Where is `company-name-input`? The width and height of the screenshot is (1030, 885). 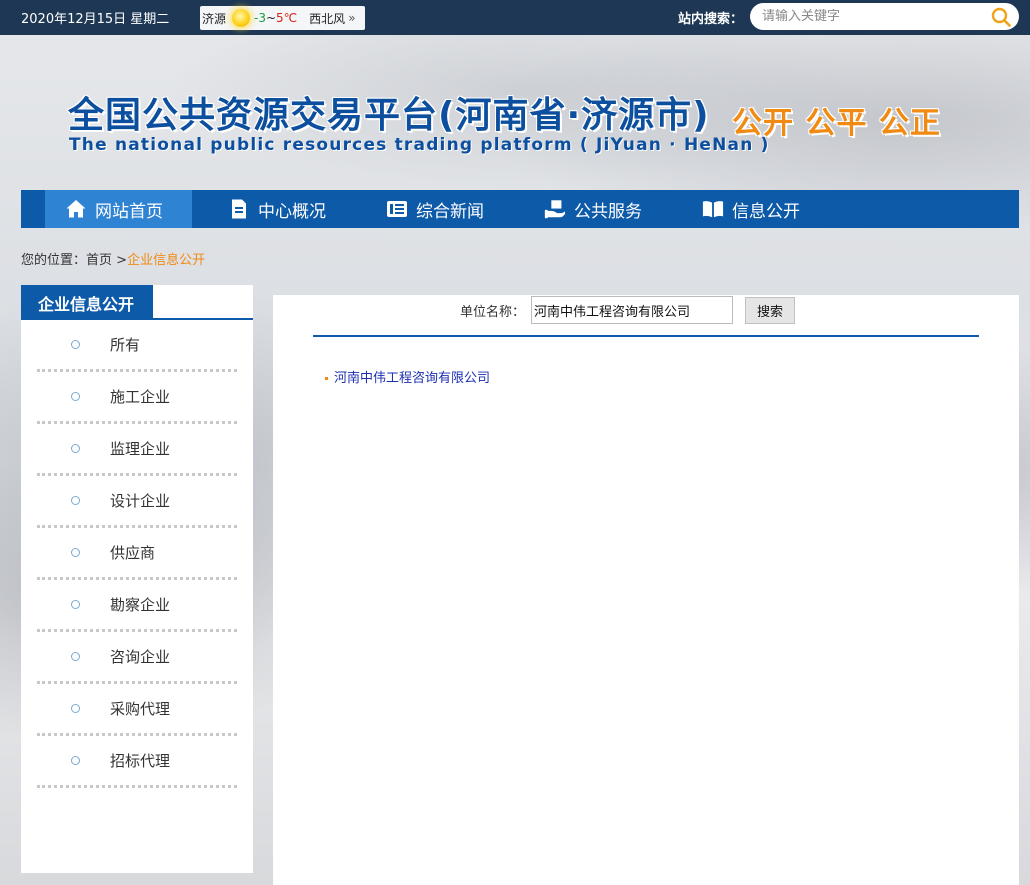 company-name-input is located at coordinates (632, 310).